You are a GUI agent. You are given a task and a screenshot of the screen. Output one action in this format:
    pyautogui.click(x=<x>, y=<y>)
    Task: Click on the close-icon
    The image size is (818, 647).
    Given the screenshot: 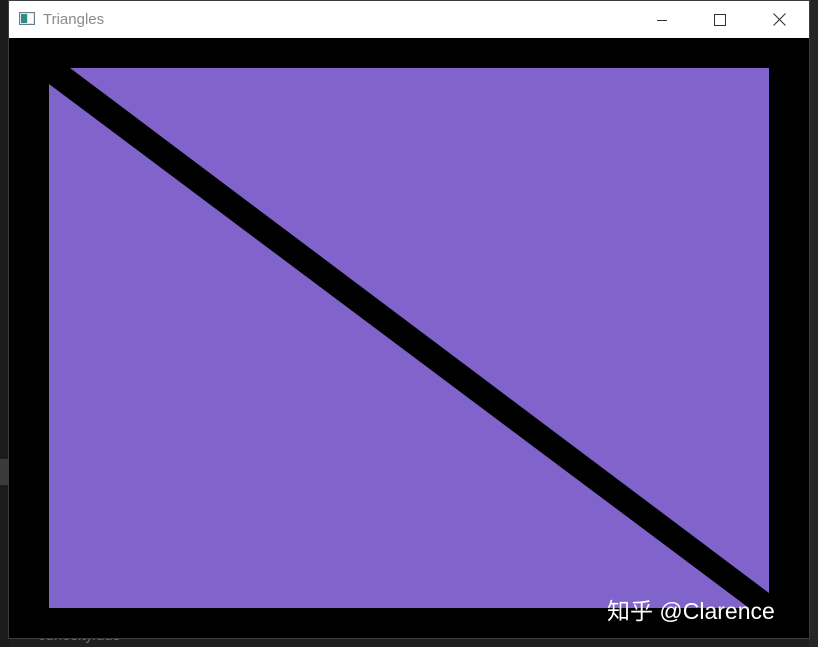 What is the action you would take?
    pyautogui.click(x=779, y=19)
    